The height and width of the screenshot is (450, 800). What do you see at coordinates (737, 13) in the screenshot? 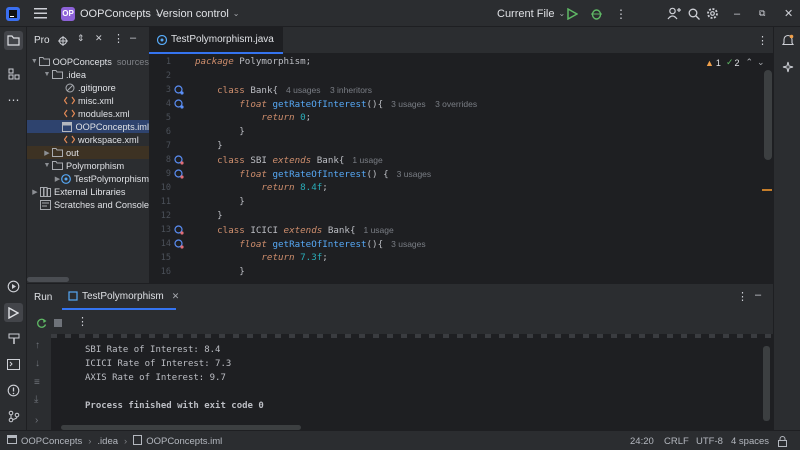
I see `minimize-icon: –` at bounding box center [737, 13].